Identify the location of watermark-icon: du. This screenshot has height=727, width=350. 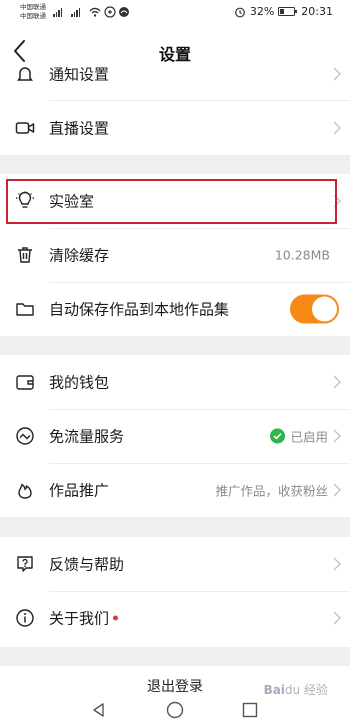
(292, 690).